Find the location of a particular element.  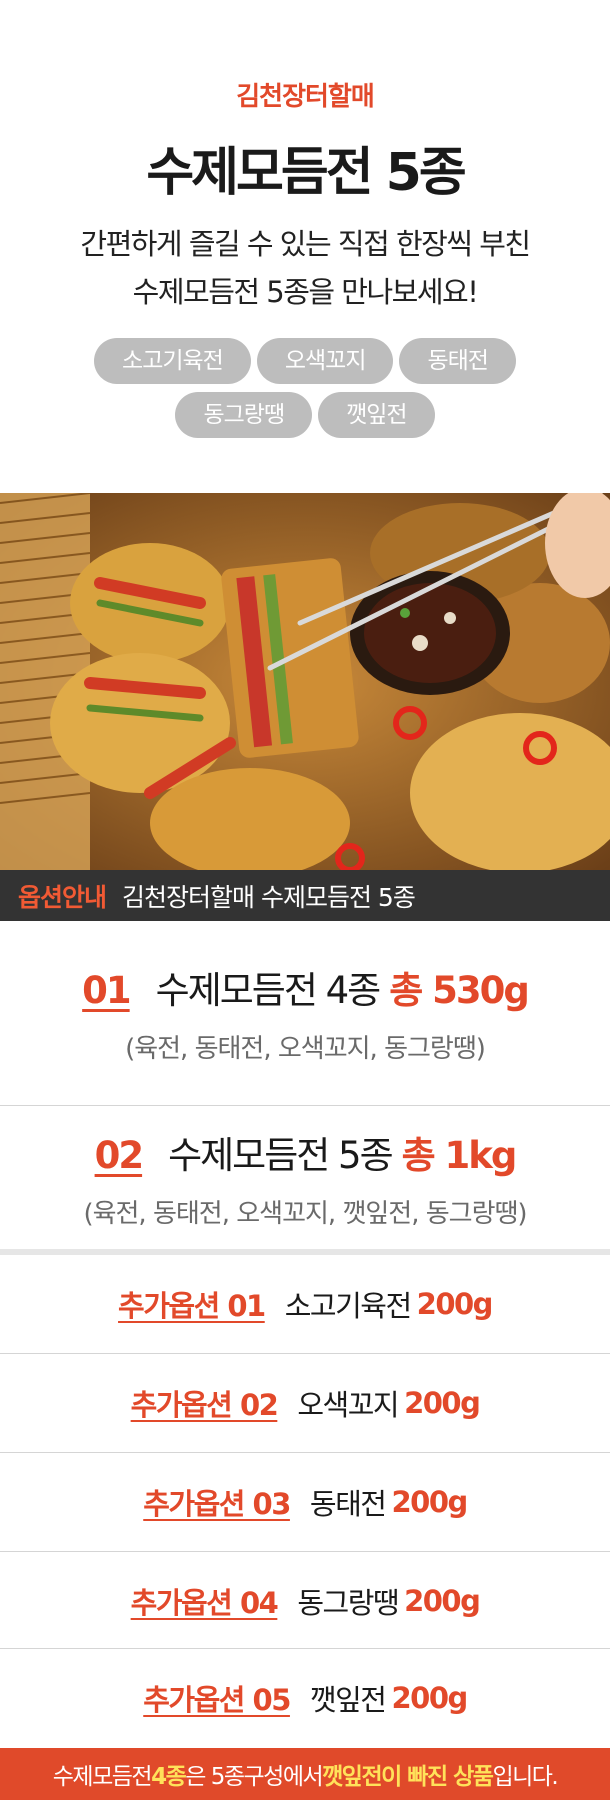

addon-name: 소고기육전 is located at coordinates (348, 1306).